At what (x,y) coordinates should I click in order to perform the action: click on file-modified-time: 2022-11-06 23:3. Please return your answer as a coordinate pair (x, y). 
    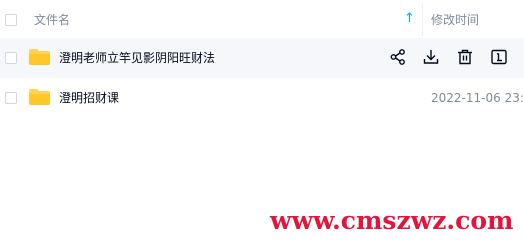
    Looking at the image, I should click on (477, 98).